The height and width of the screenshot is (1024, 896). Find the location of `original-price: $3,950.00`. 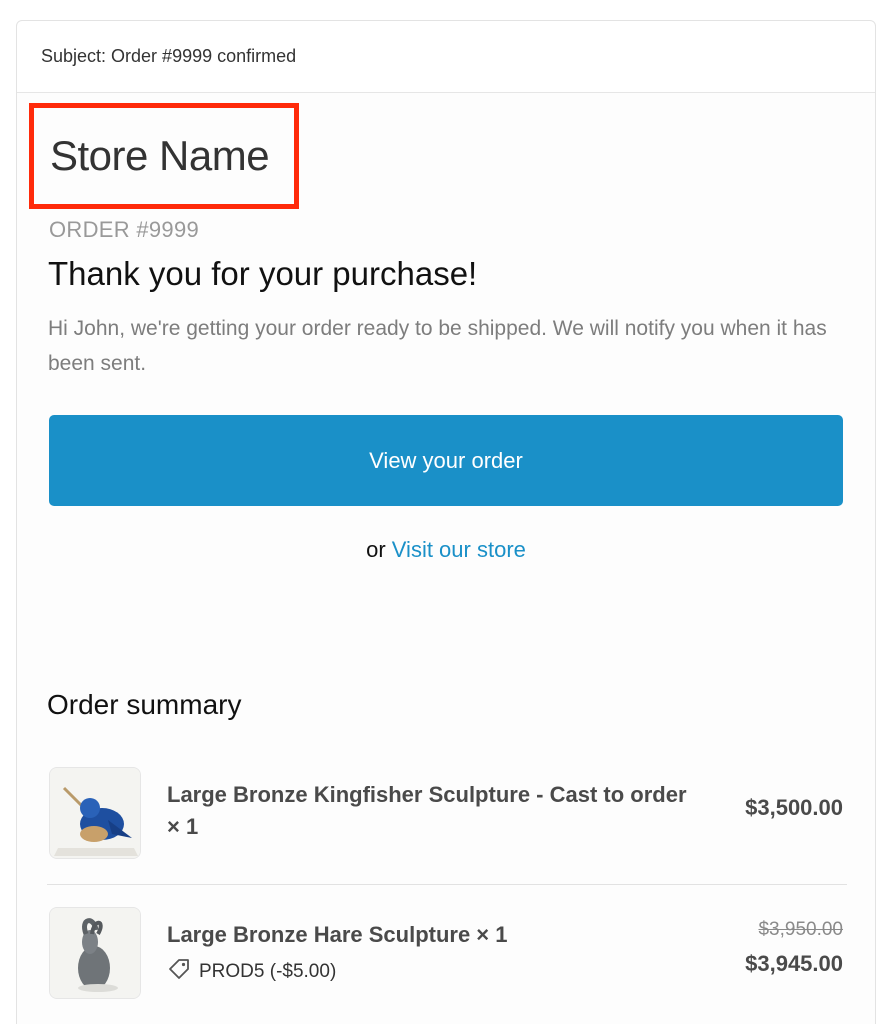

original-price: $3,950.00 is located at coordinates (800, 929).